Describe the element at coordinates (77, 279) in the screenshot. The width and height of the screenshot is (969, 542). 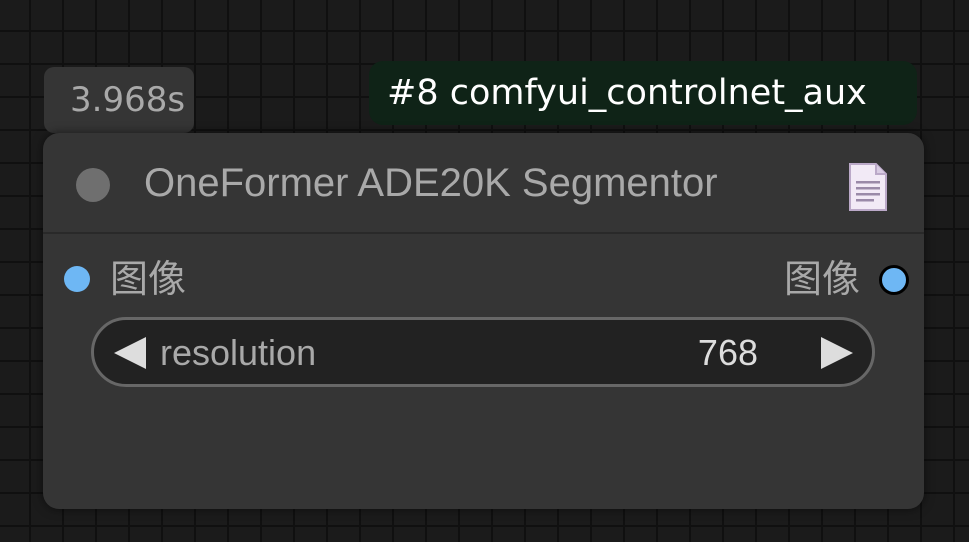
I see `input-slot-image-dot` at that location.